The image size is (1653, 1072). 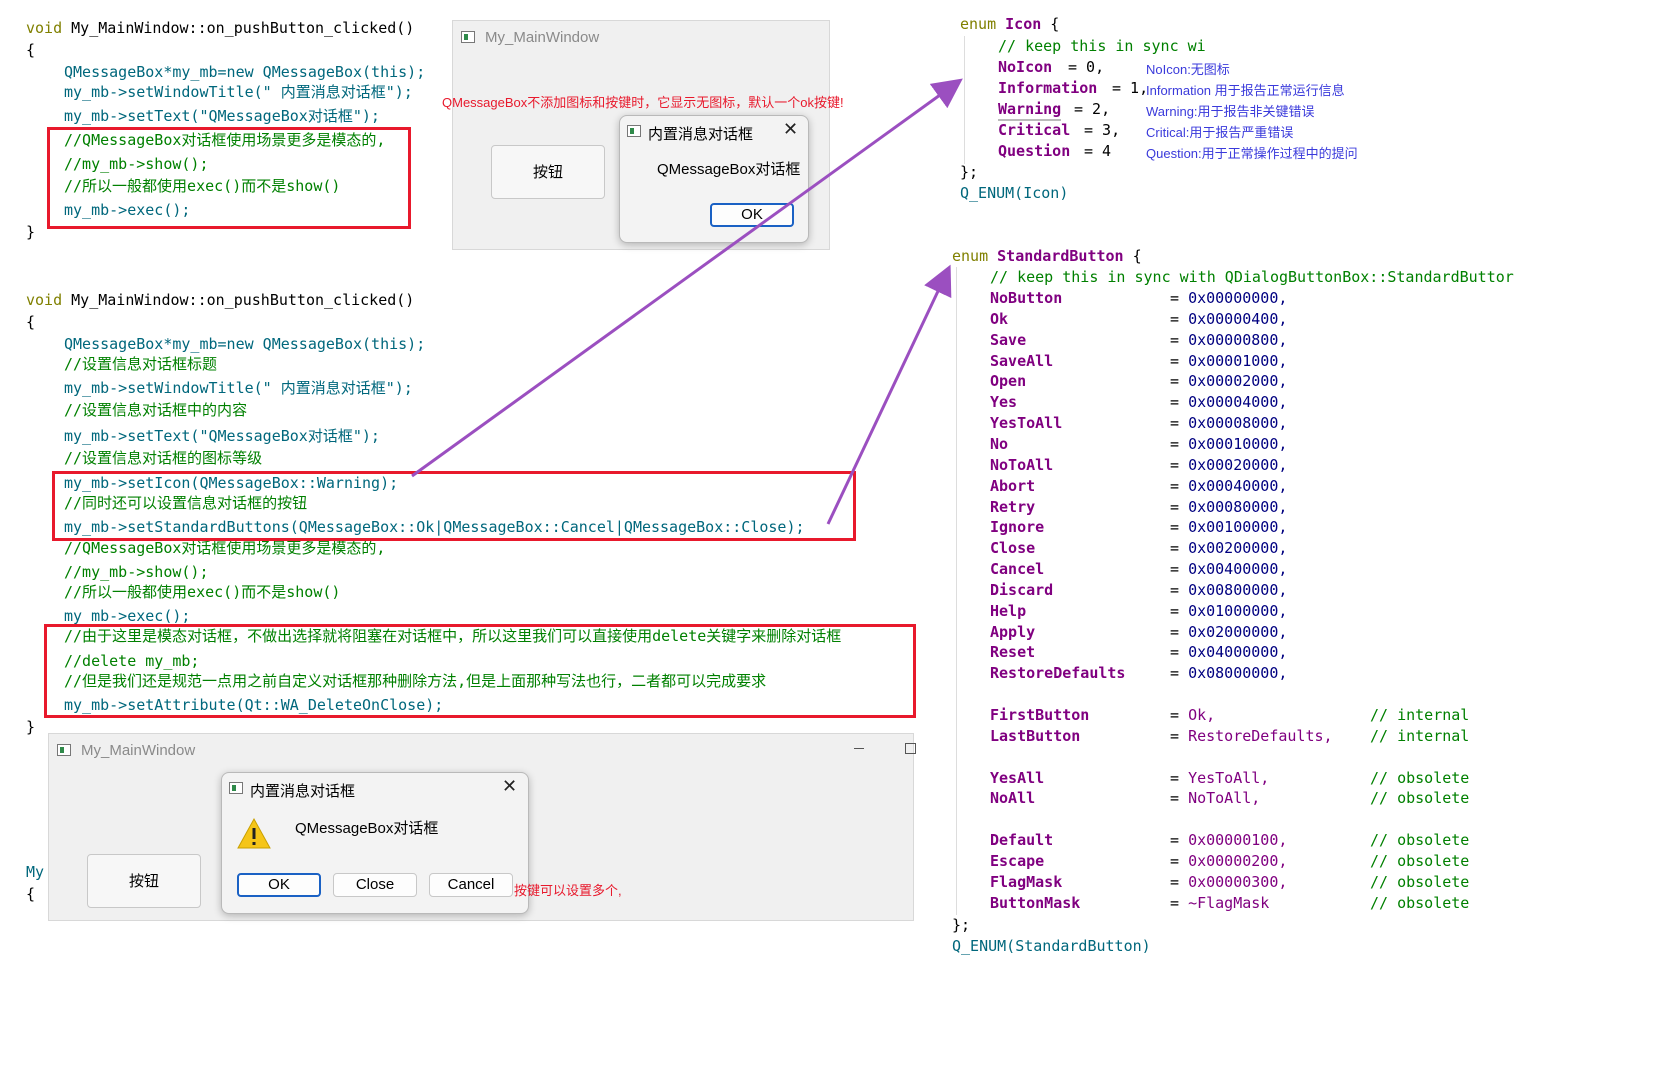 What do you see at coordinates (714, 179) in the screenshot?
I see `message-dialog: 内置消息对话框 ✕ QMessageBox对话框 OK` at bounding box center [714, 179].